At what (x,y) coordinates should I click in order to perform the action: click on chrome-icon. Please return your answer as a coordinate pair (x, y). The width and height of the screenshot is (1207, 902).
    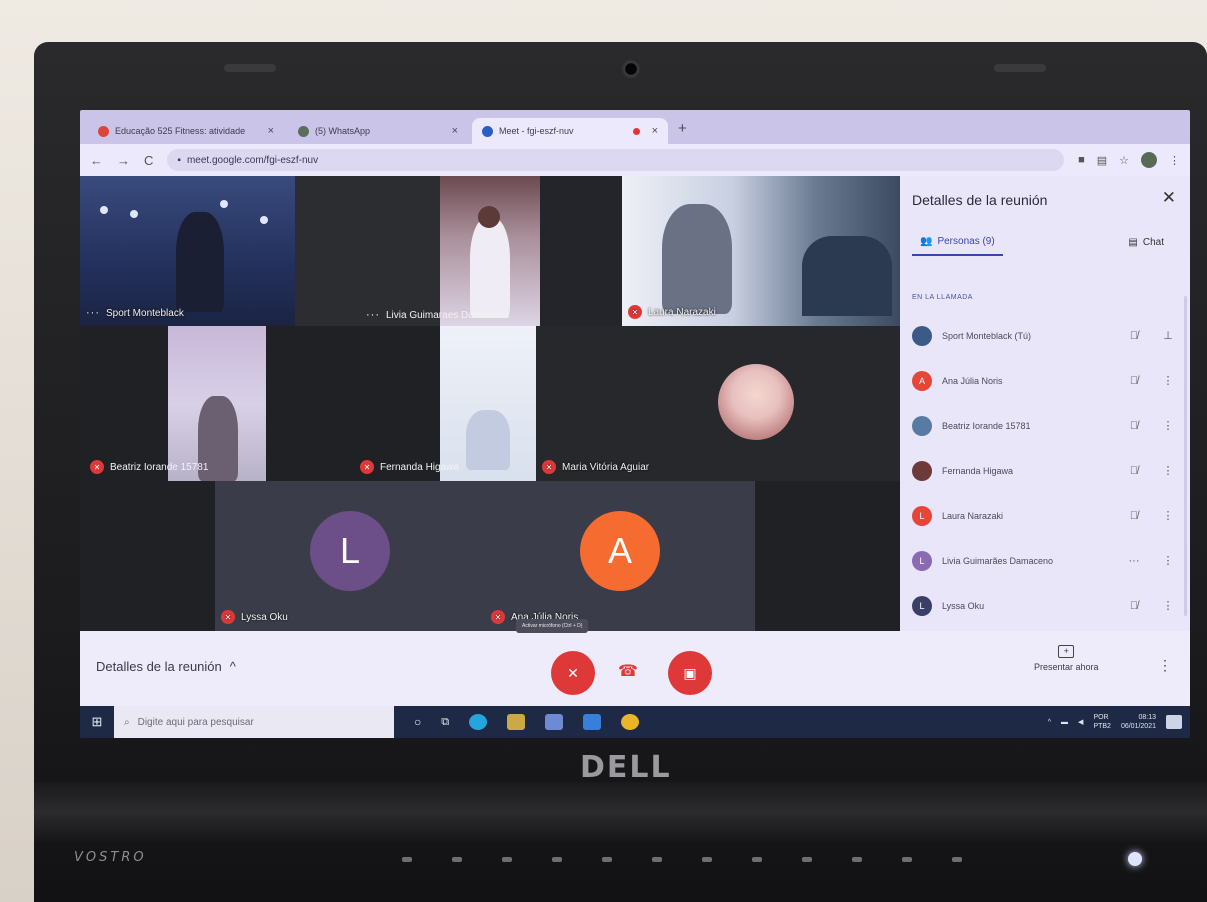
    Looking at the image, I should click on (630, 722).